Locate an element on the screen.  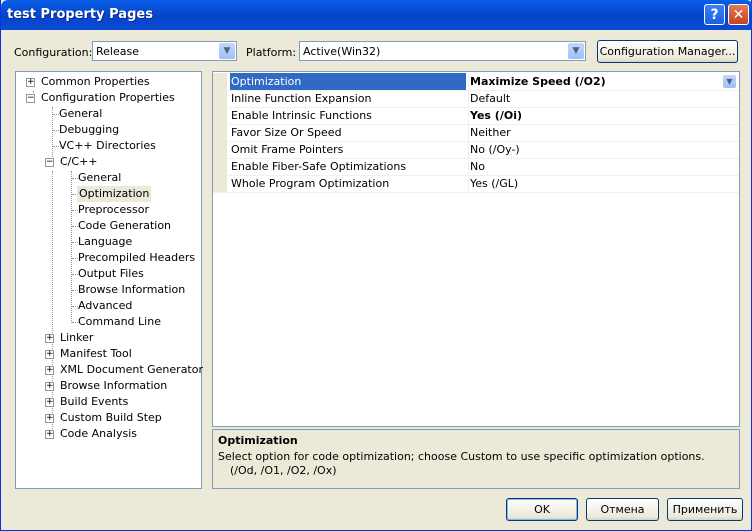
property-name: Optimization is located at coordinates (348, 81).